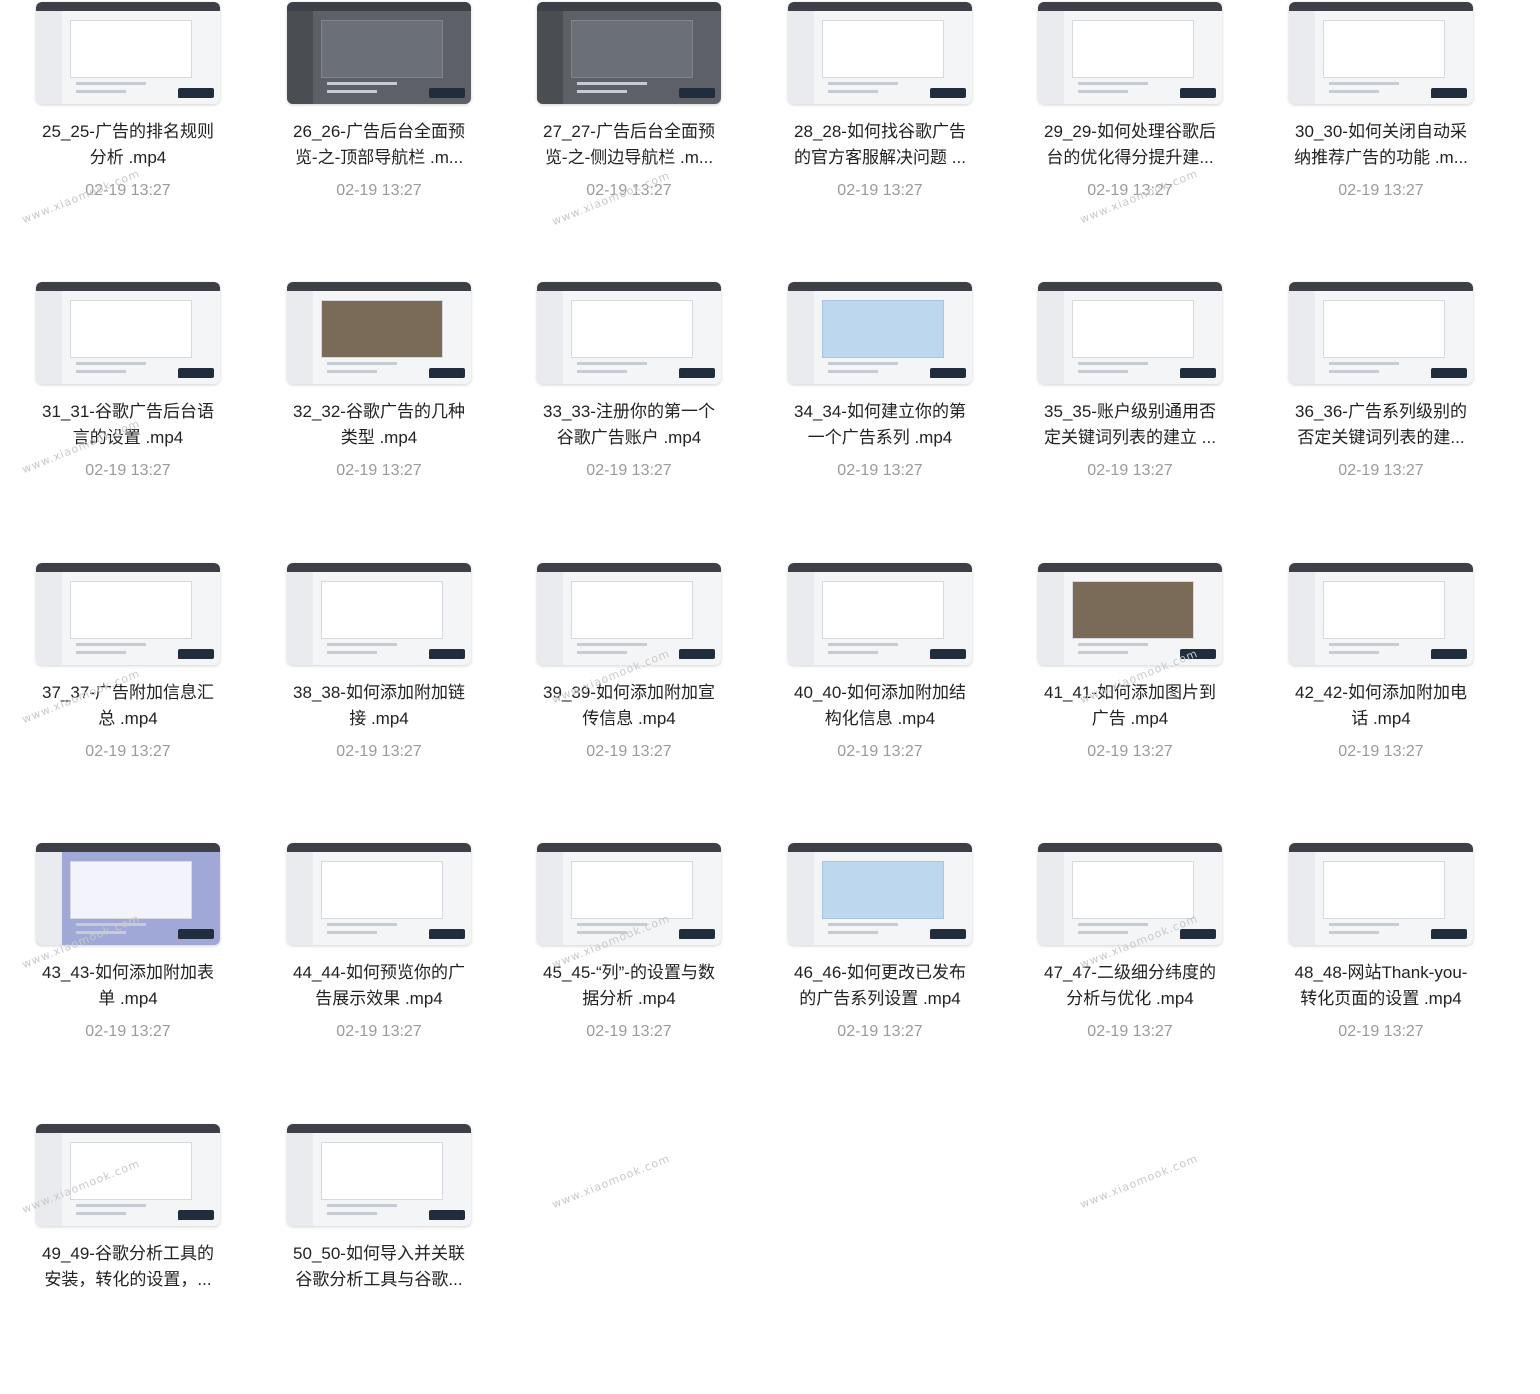 This screenshot has width=1540, height=1394. Describe the element at coordinates (880, 425) in the screenshot. I see `file-name: 34_34-如何建立你的第 一个广告系列 .mp4` at that location.